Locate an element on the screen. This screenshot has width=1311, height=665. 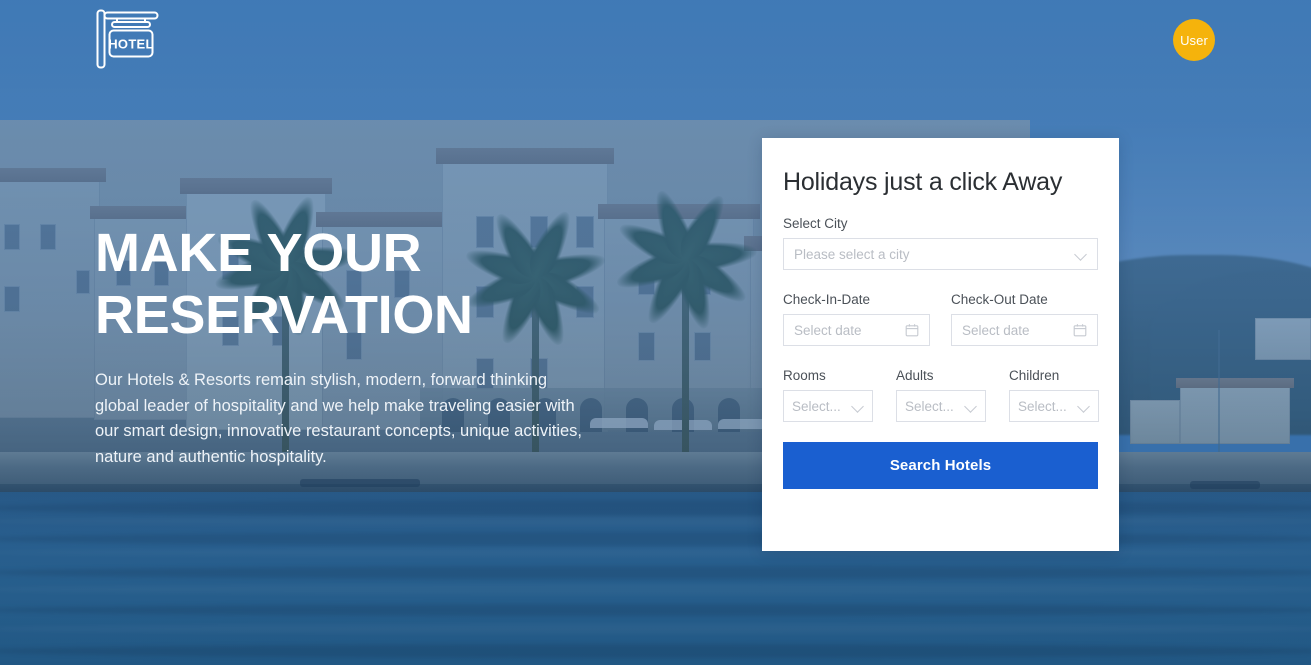
city-field-group: Select City Please select a city is located at coordinates (940, 243).